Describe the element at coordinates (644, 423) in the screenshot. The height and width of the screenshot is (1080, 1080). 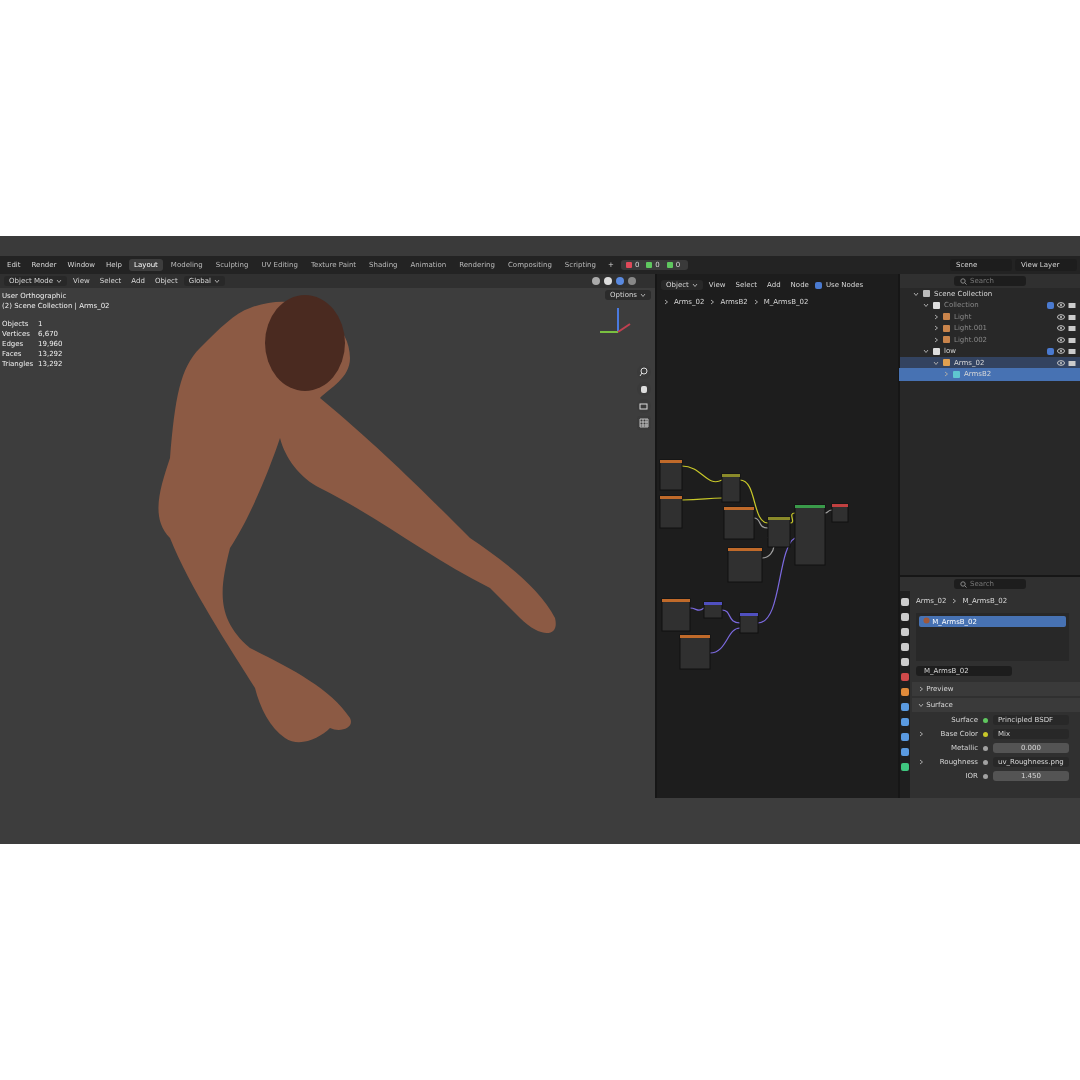
I see `grid-icon` at that location.